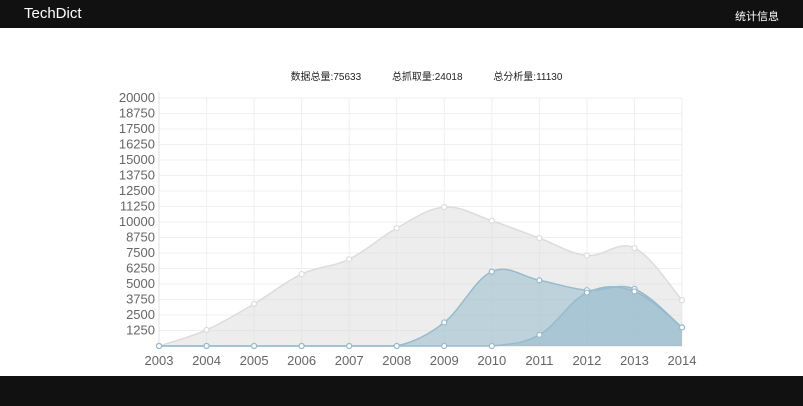 Image resolution: width=803 pixels, height=406 pixels. I want to click on x-tick-label: 2011, so click(539, 360).